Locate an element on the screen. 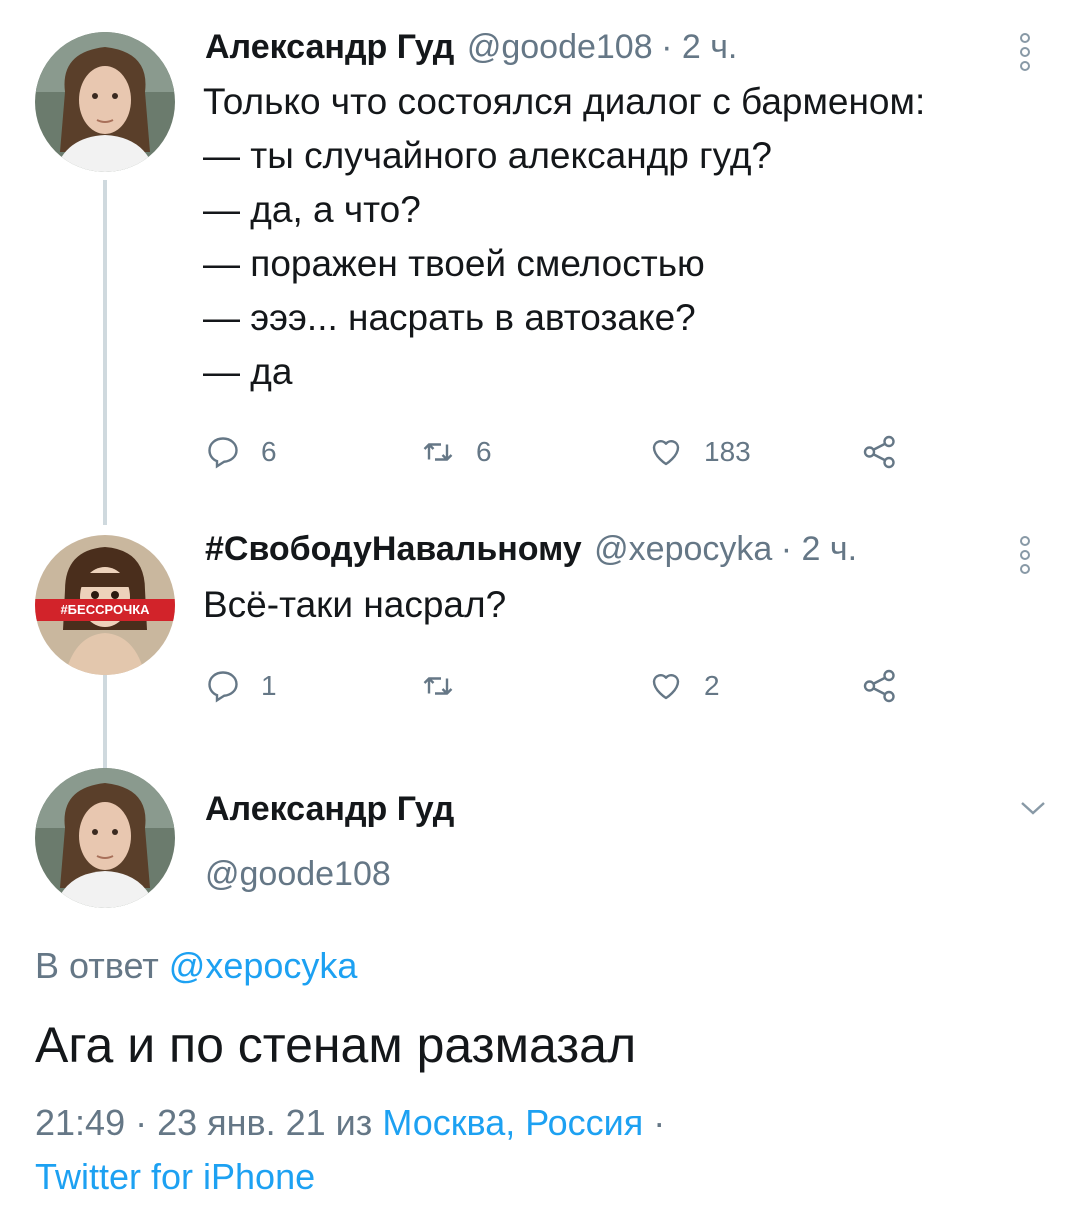  reply-count: 1 is located at coordinates (269, 685).